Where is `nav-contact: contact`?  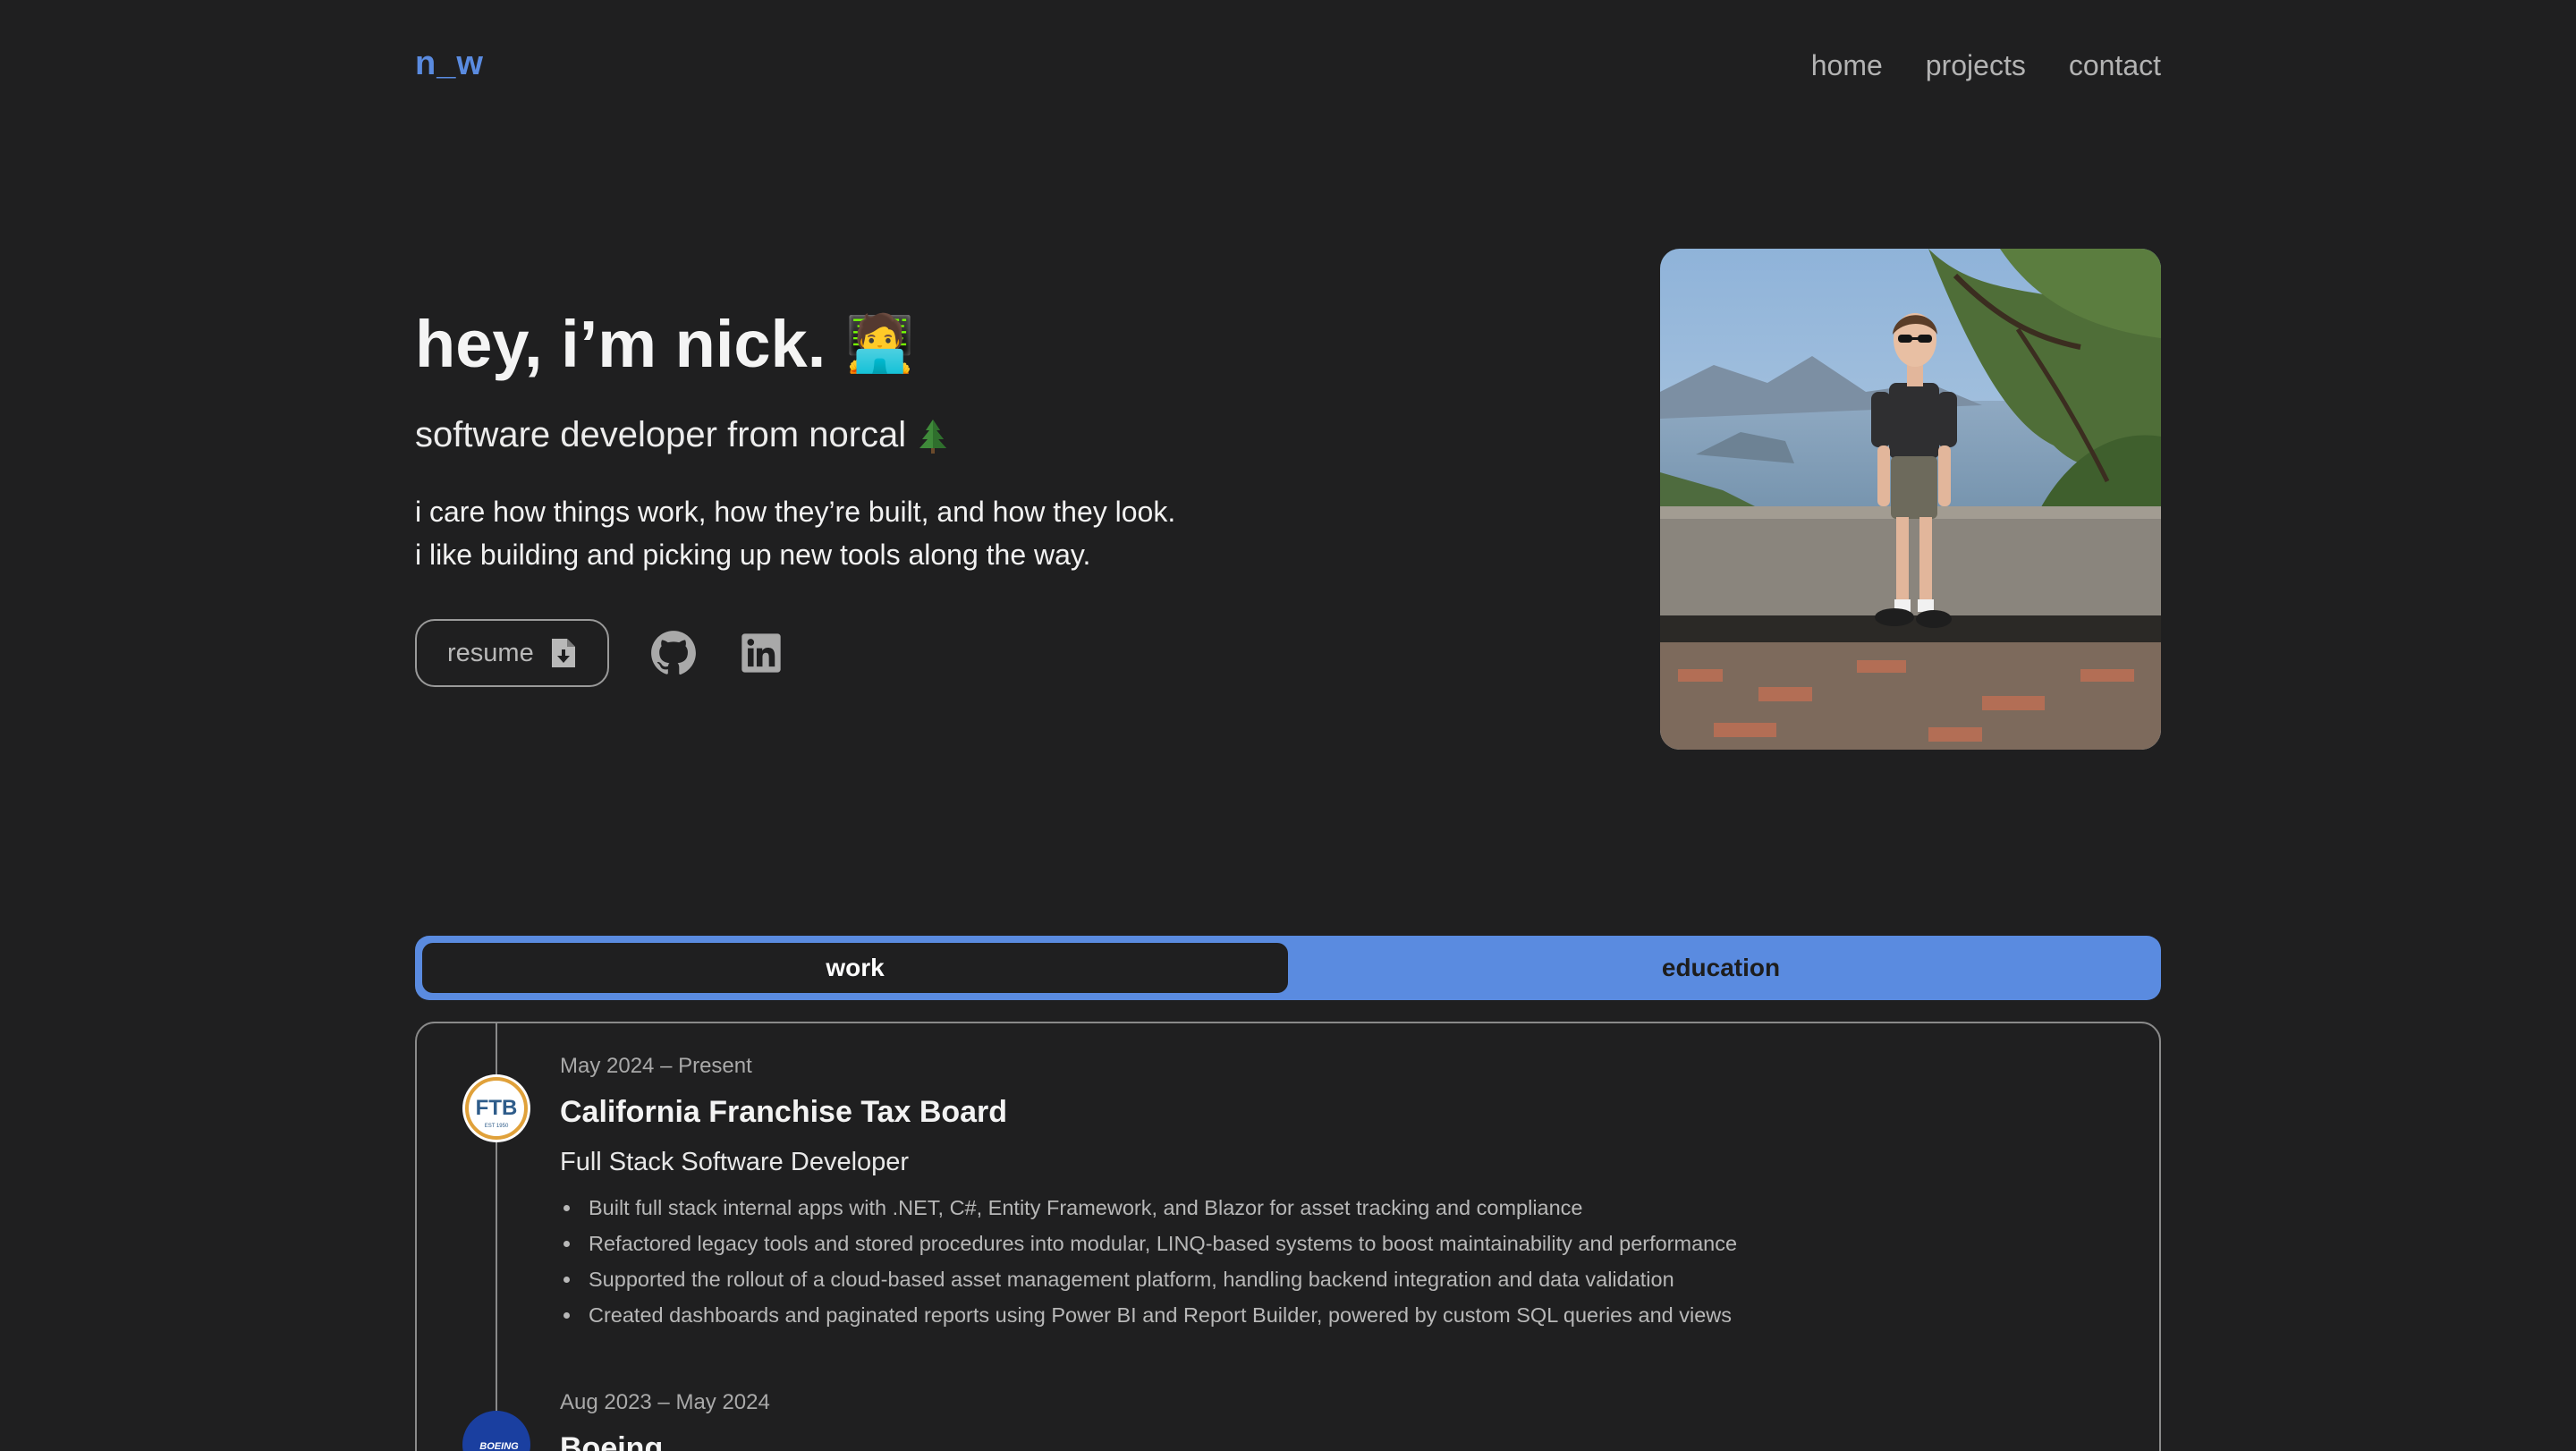 nav-contact: contact is located at coordinates (2115, 65).